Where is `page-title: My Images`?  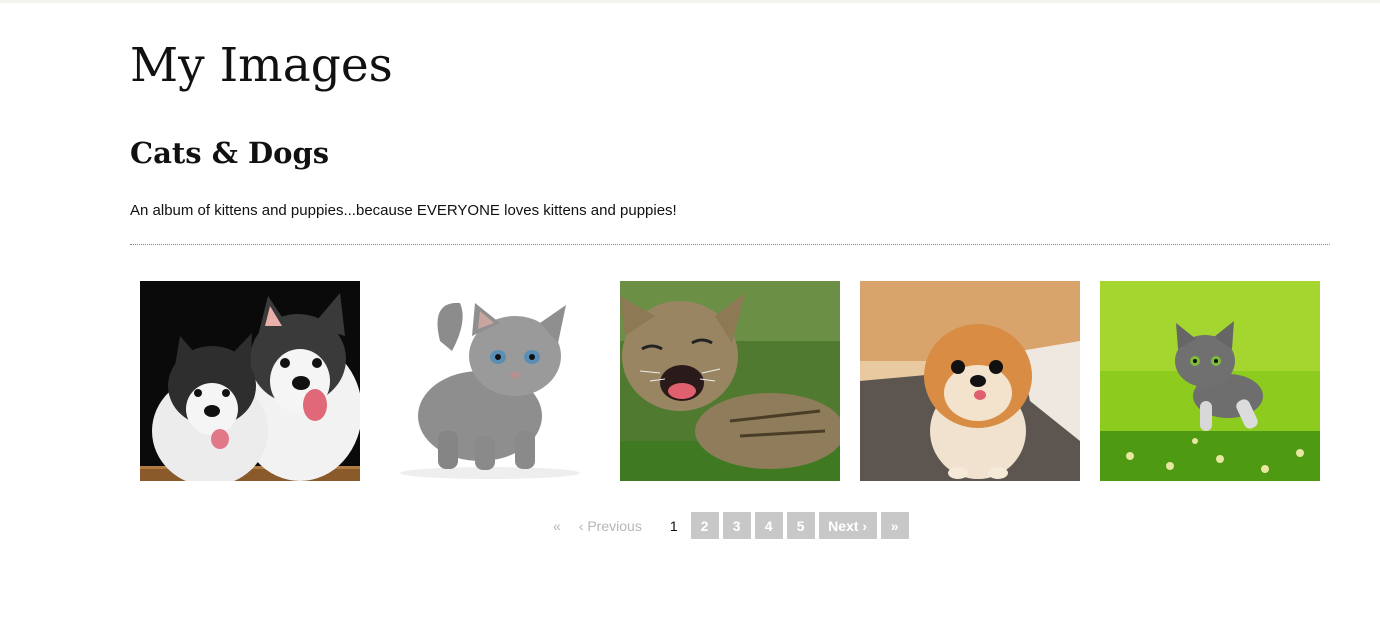
page-title: My Images is located at coordinates (261, 65).